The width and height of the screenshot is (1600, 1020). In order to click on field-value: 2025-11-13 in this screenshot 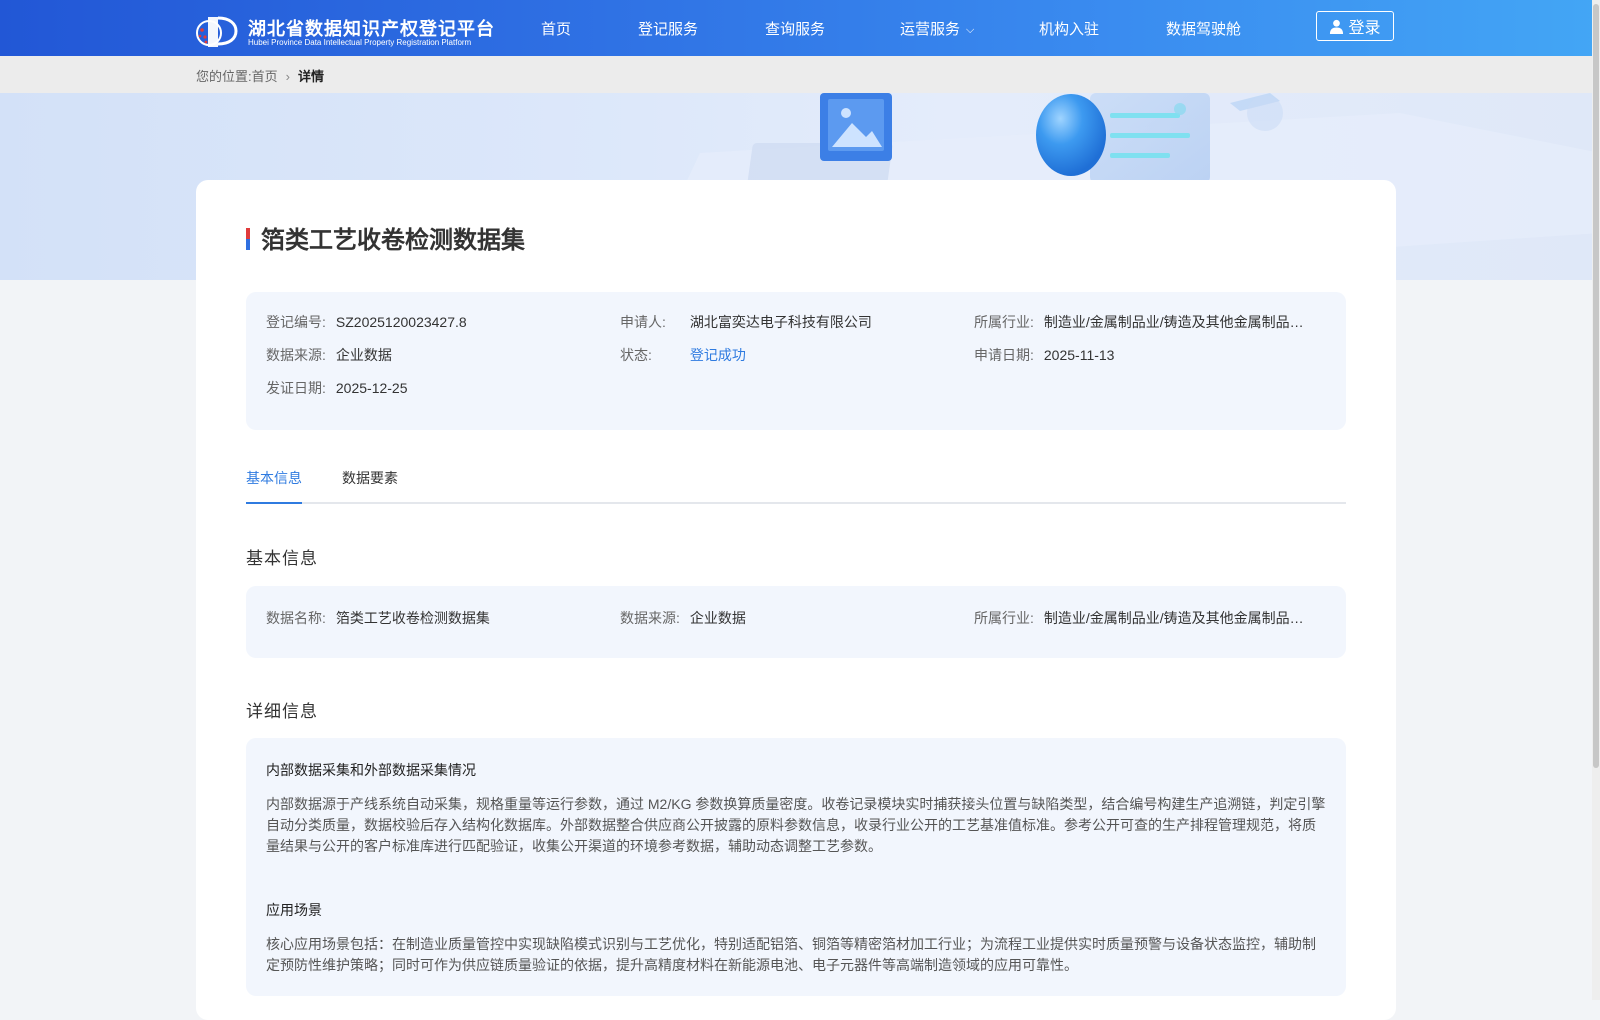, I will do `click(1079, 355)`.